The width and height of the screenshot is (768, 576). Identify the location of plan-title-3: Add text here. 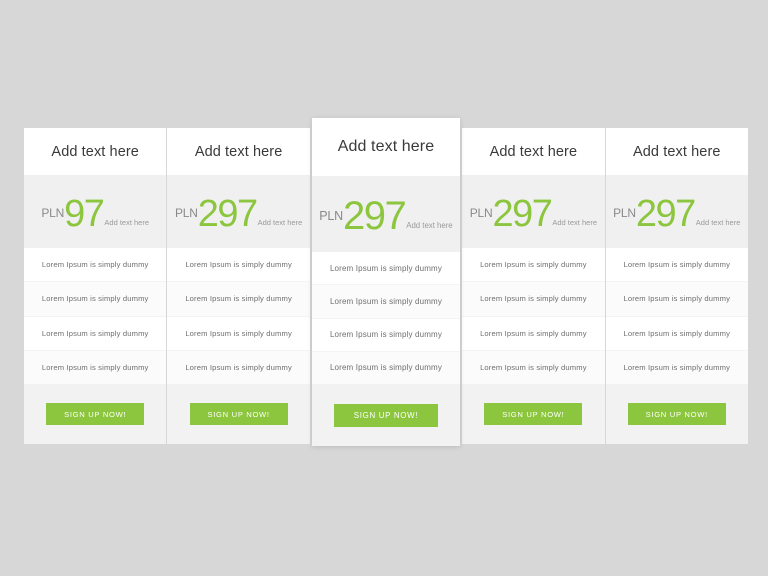
(386, 146).